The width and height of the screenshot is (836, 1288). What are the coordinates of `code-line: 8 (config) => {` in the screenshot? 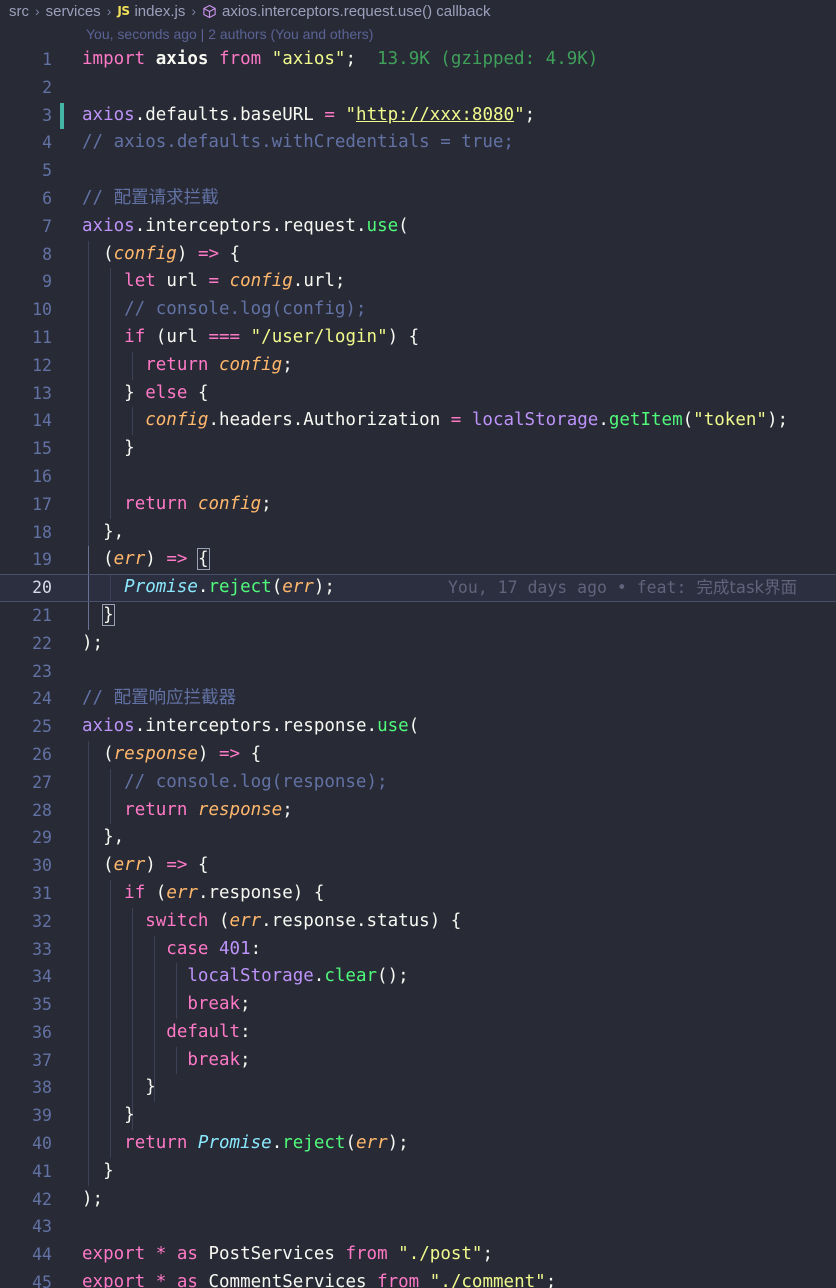 It's located at (418, 254).